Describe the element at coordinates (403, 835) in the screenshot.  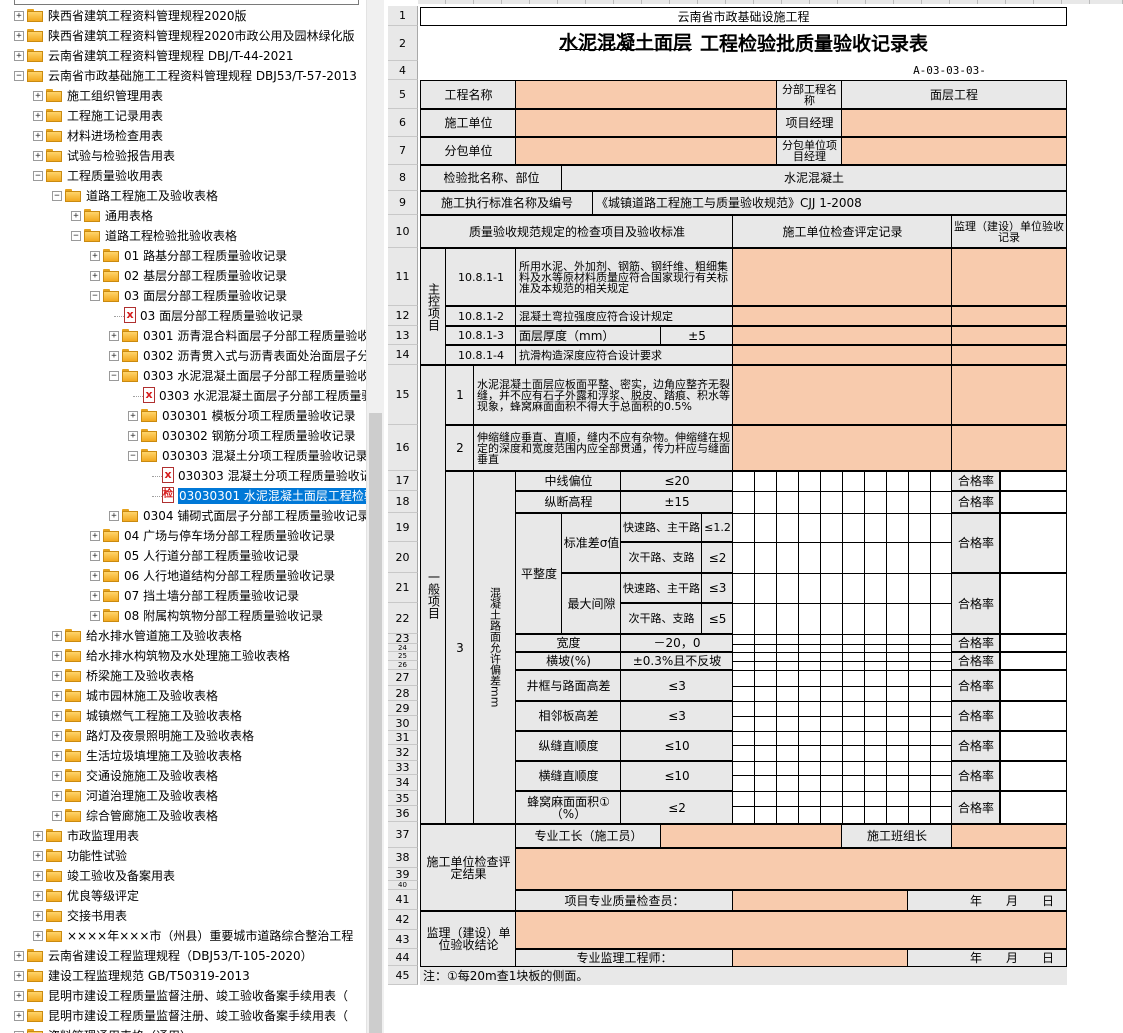
I see `row-header: 37` at that location.